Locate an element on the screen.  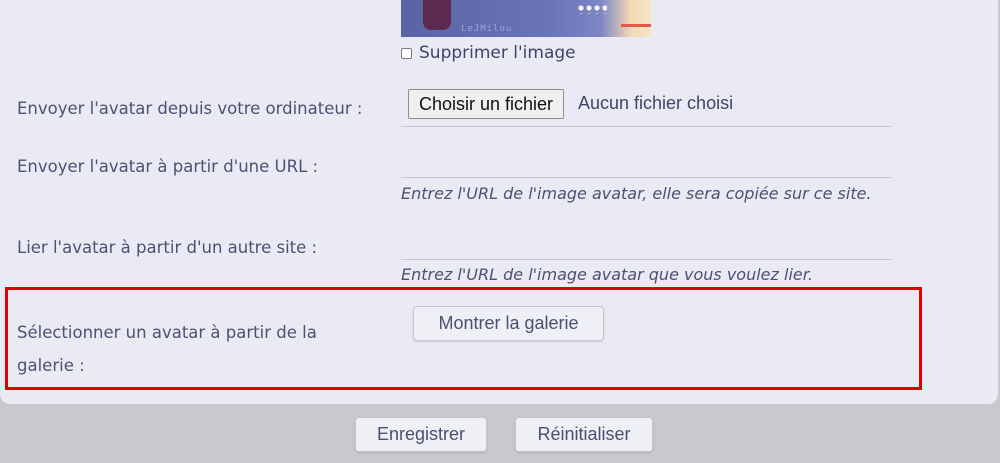
delete-image-checkbox is located at coordinates (406, 53).